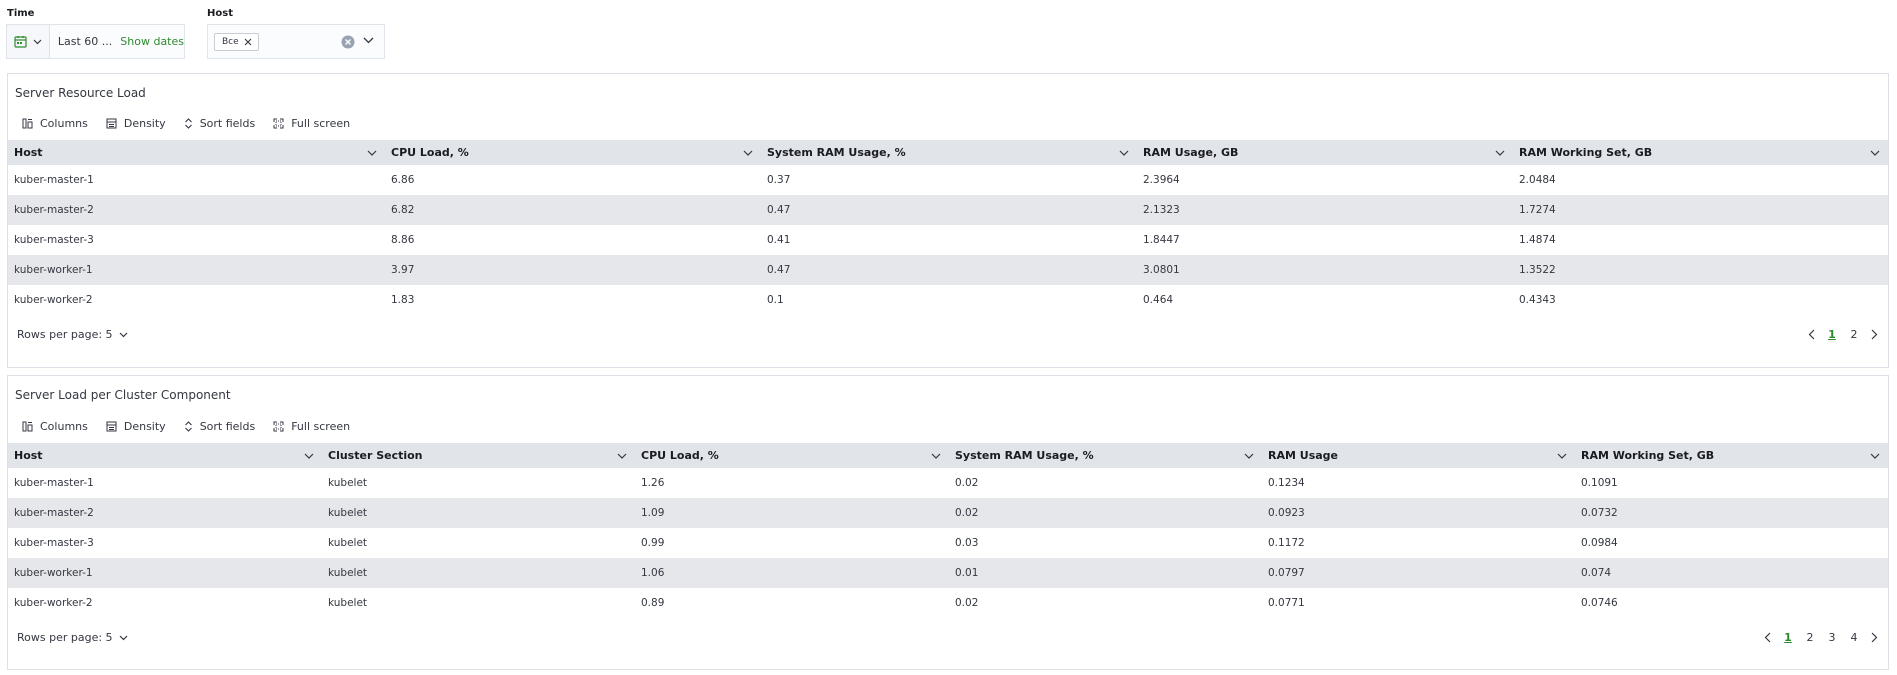 This screenshot has width=1897, height=675. I want to click on table-row: kuber-worker-1 3.97 0.47 3.0801 1.3522, so click(948, 270).